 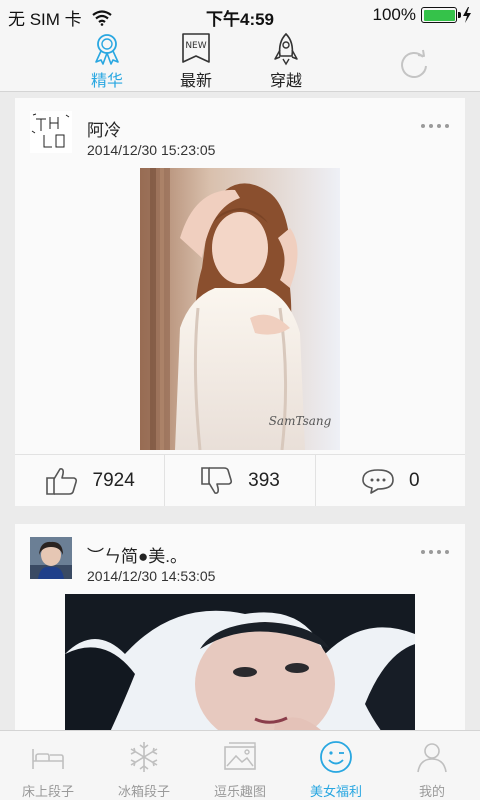 I want to click on tab-beauty: 美女福利, so click(x=336, y=765).